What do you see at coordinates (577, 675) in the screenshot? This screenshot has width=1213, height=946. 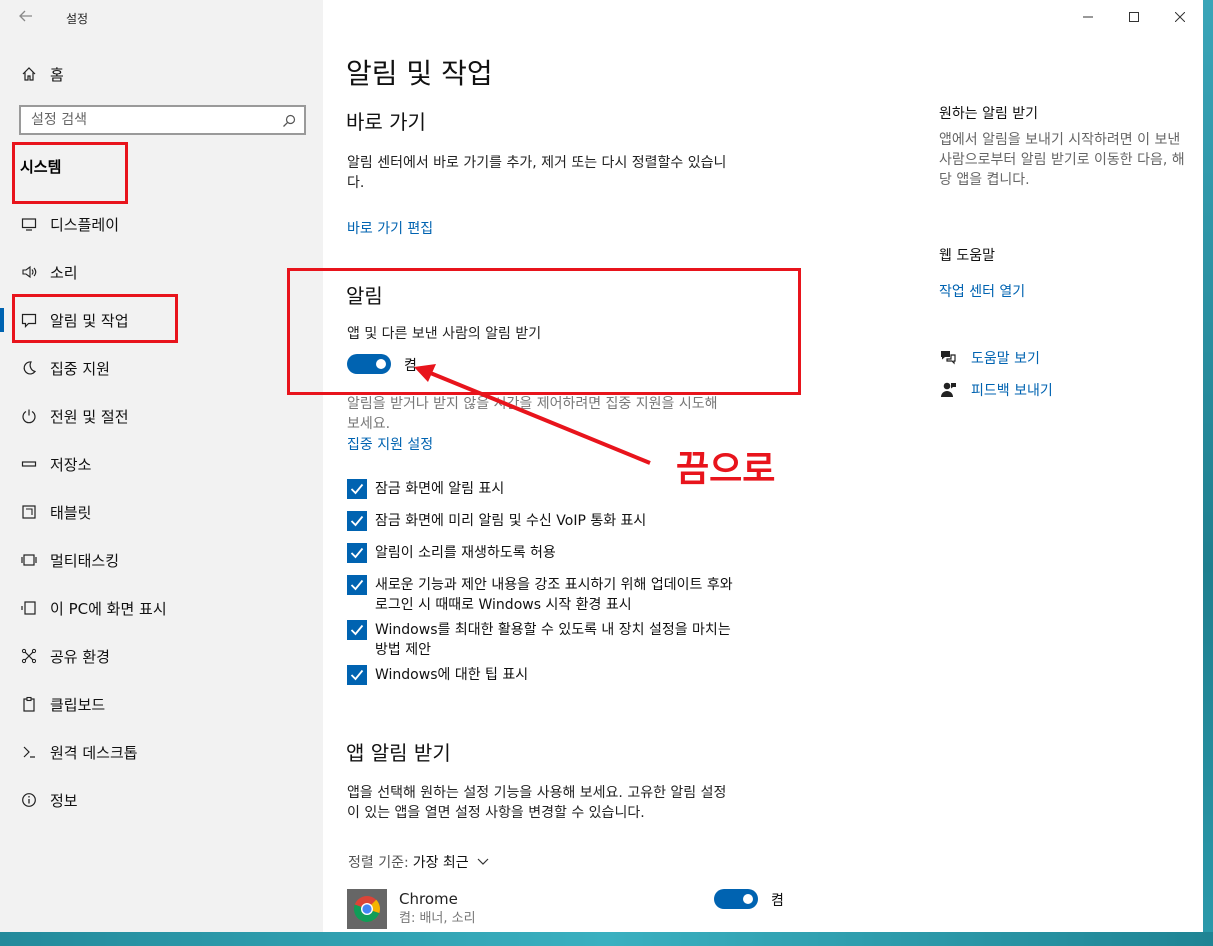 I see `checkbox-windows-tips: Windows에 대한 팁 표시` at bounding box center [577, 675].